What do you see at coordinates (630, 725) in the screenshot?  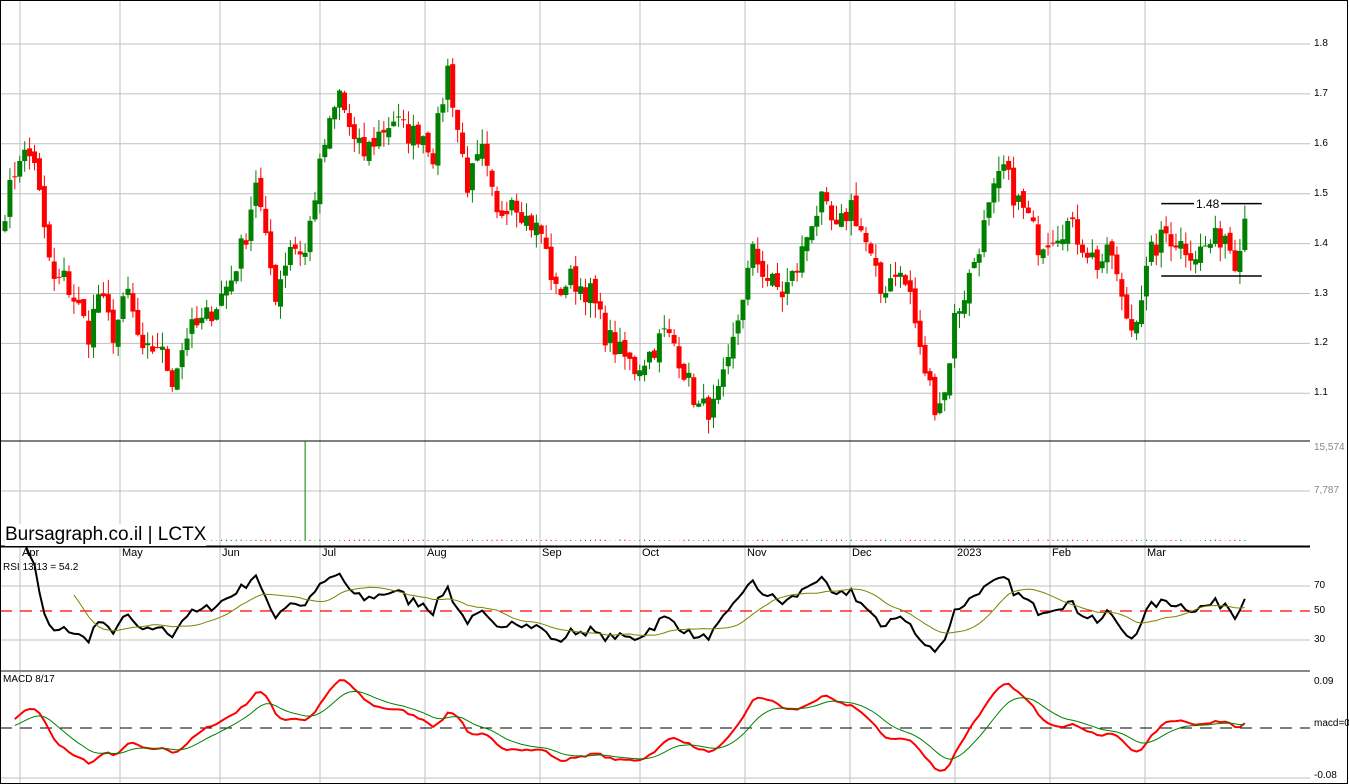 I see `macd-line` at bounding box center [630, 725].